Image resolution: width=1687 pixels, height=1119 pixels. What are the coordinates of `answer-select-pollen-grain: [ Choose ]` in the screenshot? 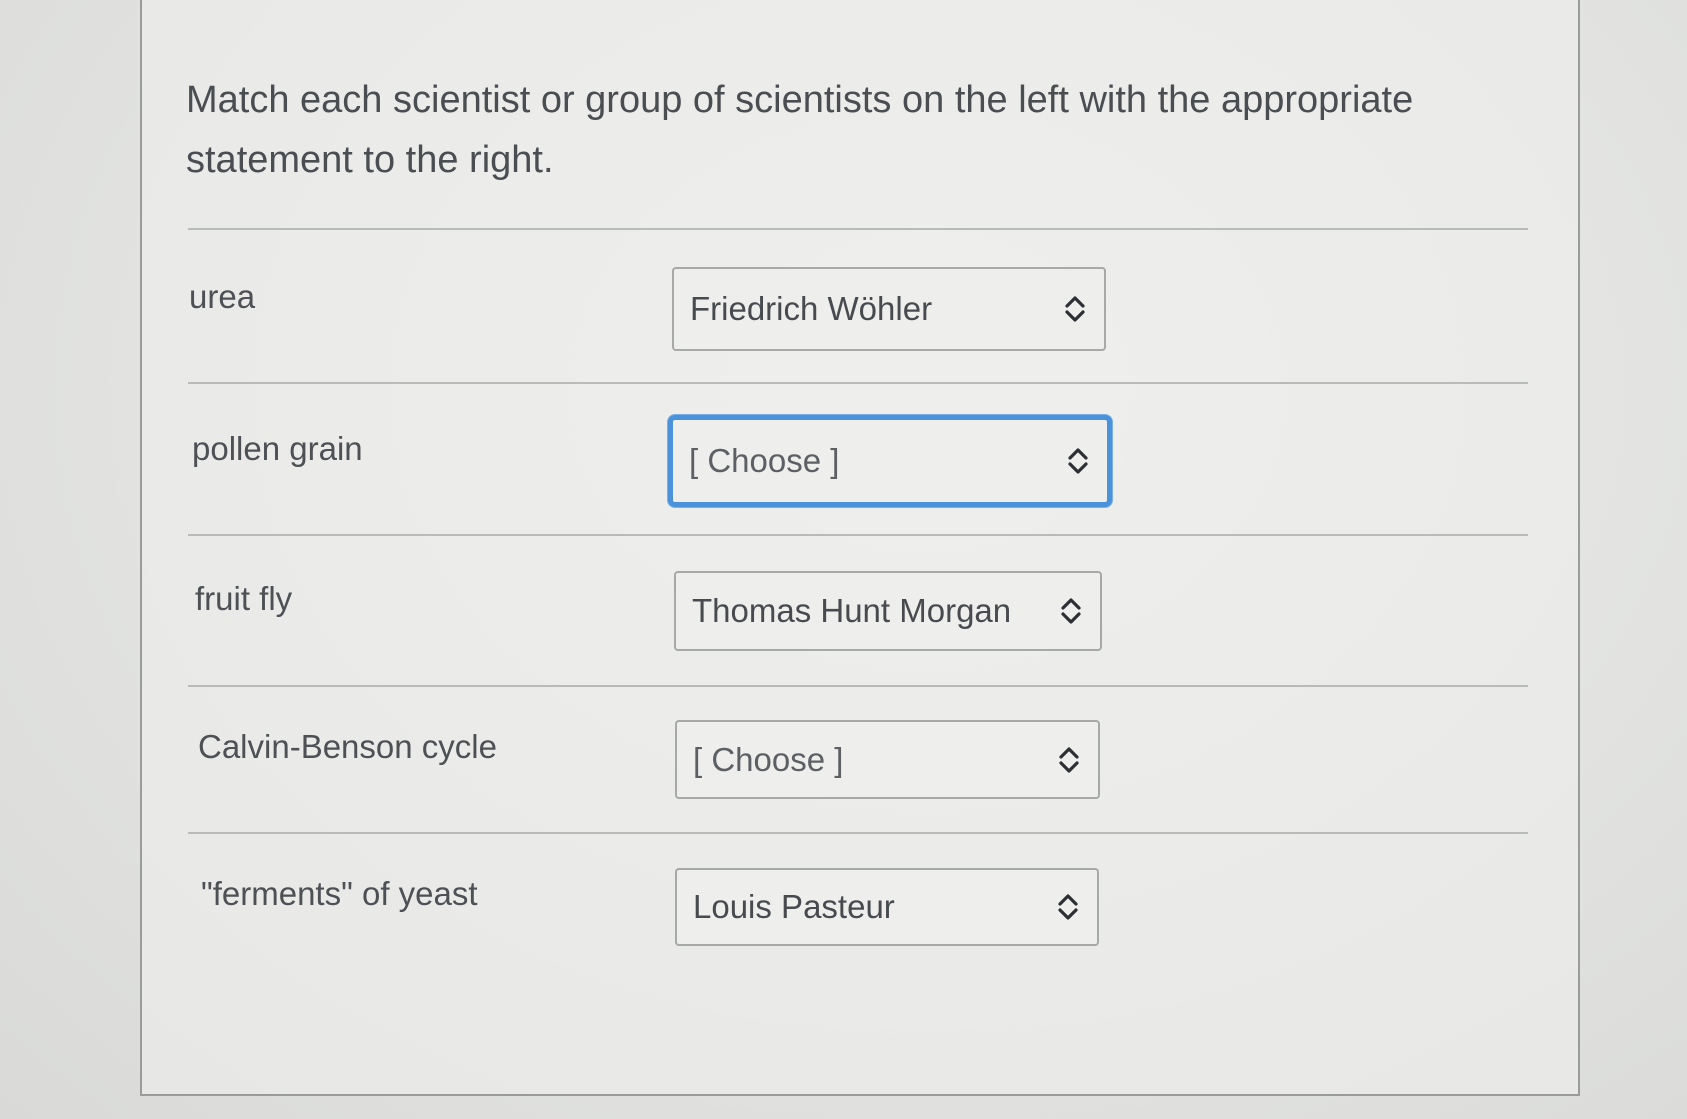 It's located at (890, 461).